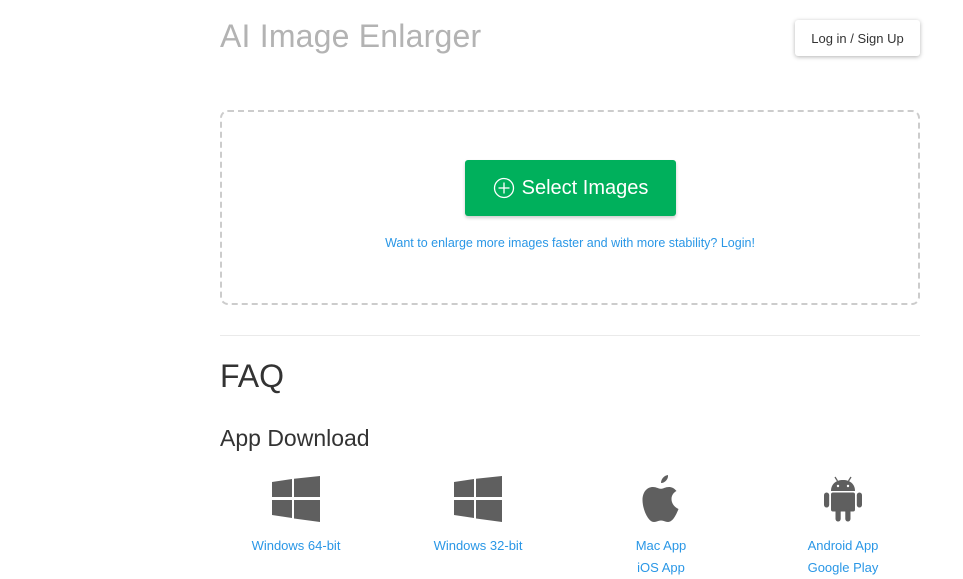 This screenshot has width=963, height=579. I want to click on select-images-label: Select Images, so click(585, 187).